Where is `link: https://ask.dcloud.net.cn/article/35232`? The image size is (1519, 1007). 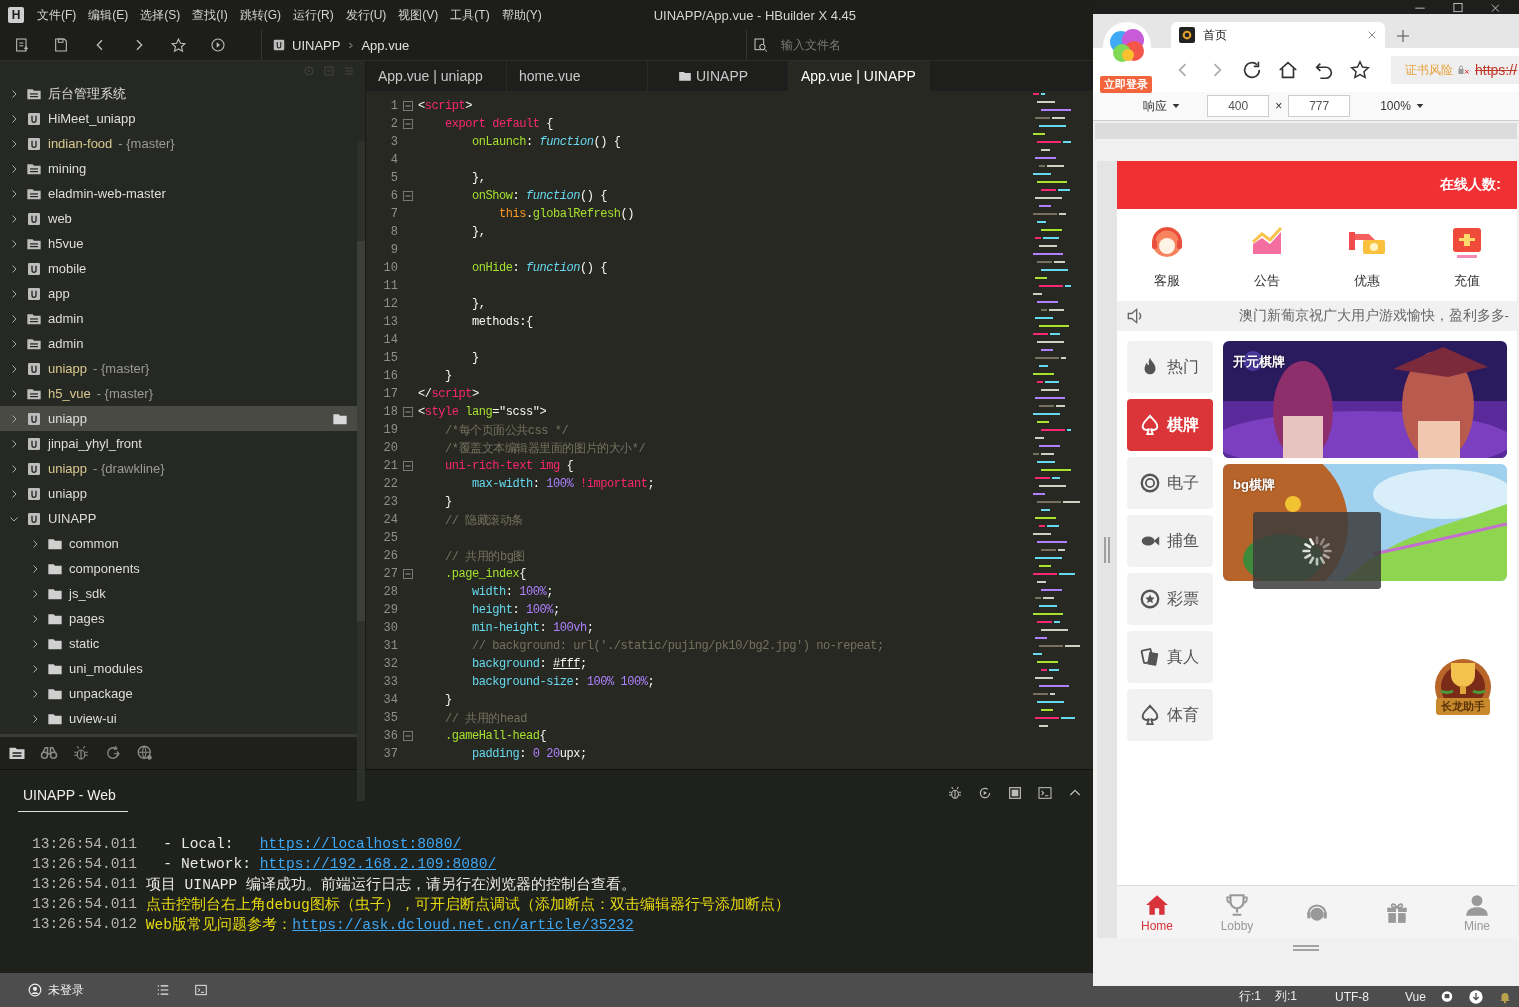
link: https://ask.dcloud.net.cn/article/35232 is located at coordinates (463, 924).